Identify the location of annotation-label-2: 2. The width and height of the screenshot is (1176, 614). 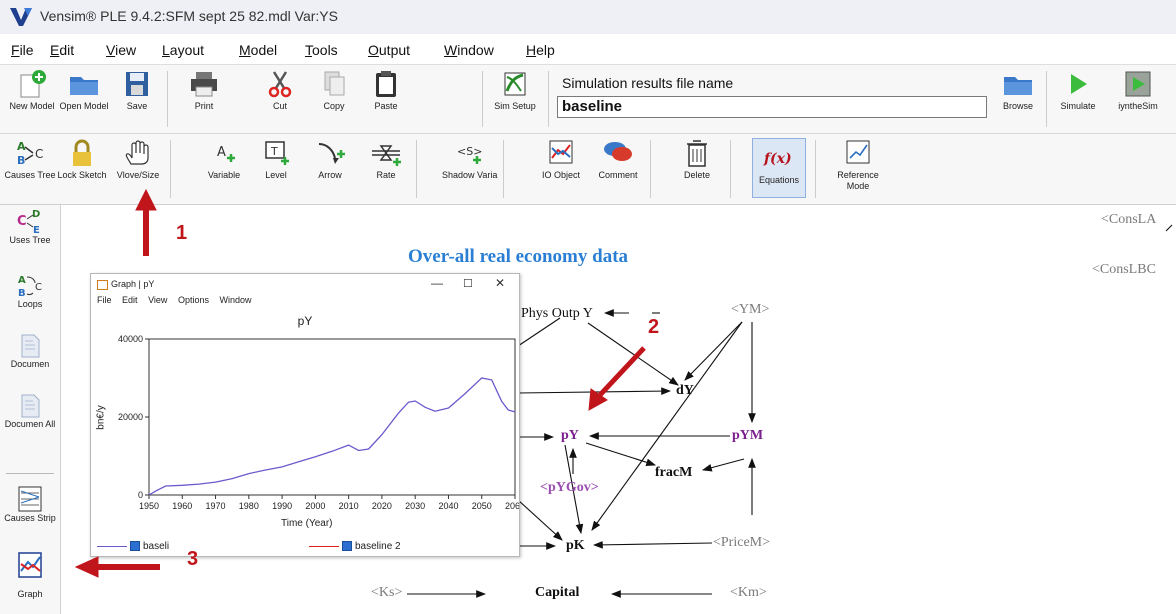
(654, 327).